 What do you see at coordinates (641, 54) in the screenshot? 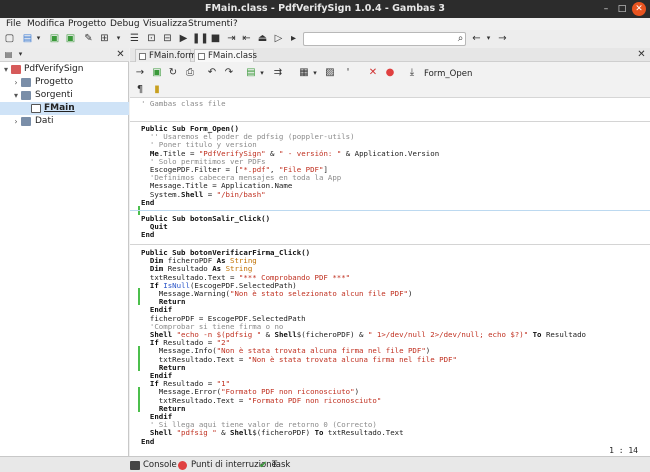
I see `close-tab-icon: ✕` at bounding box center [641, 54].